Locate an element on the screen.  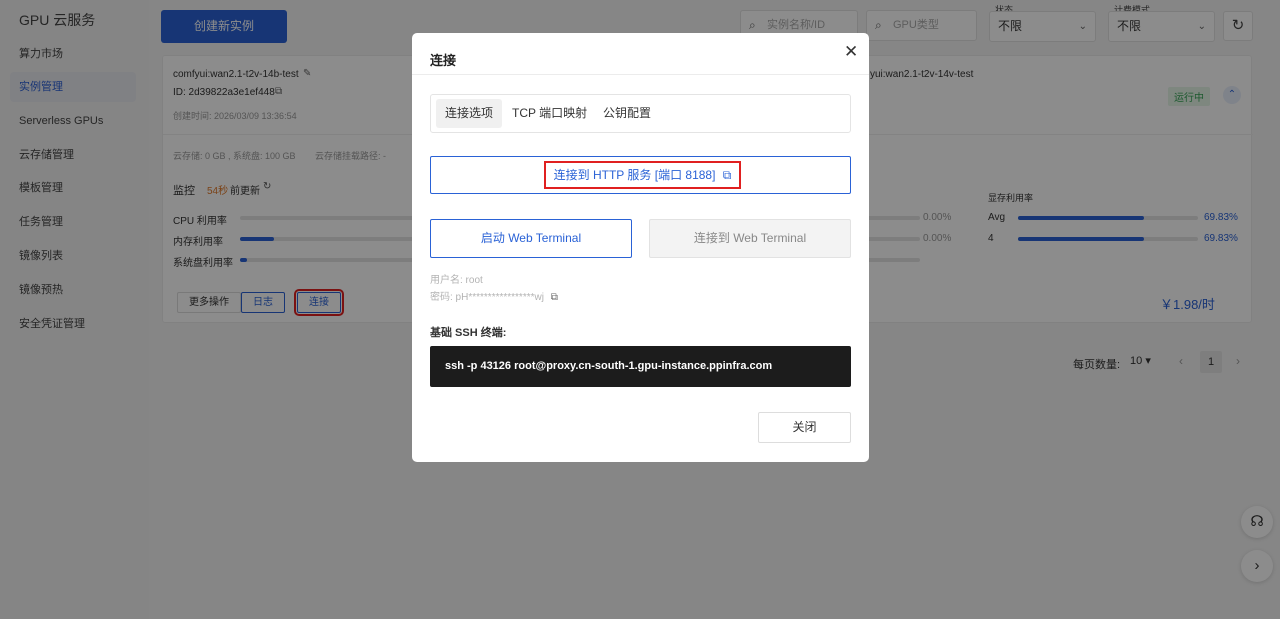
connect-tabs: 连接选项 TCP 端口映射 公钥配置 is located at coordinates (640, 113).